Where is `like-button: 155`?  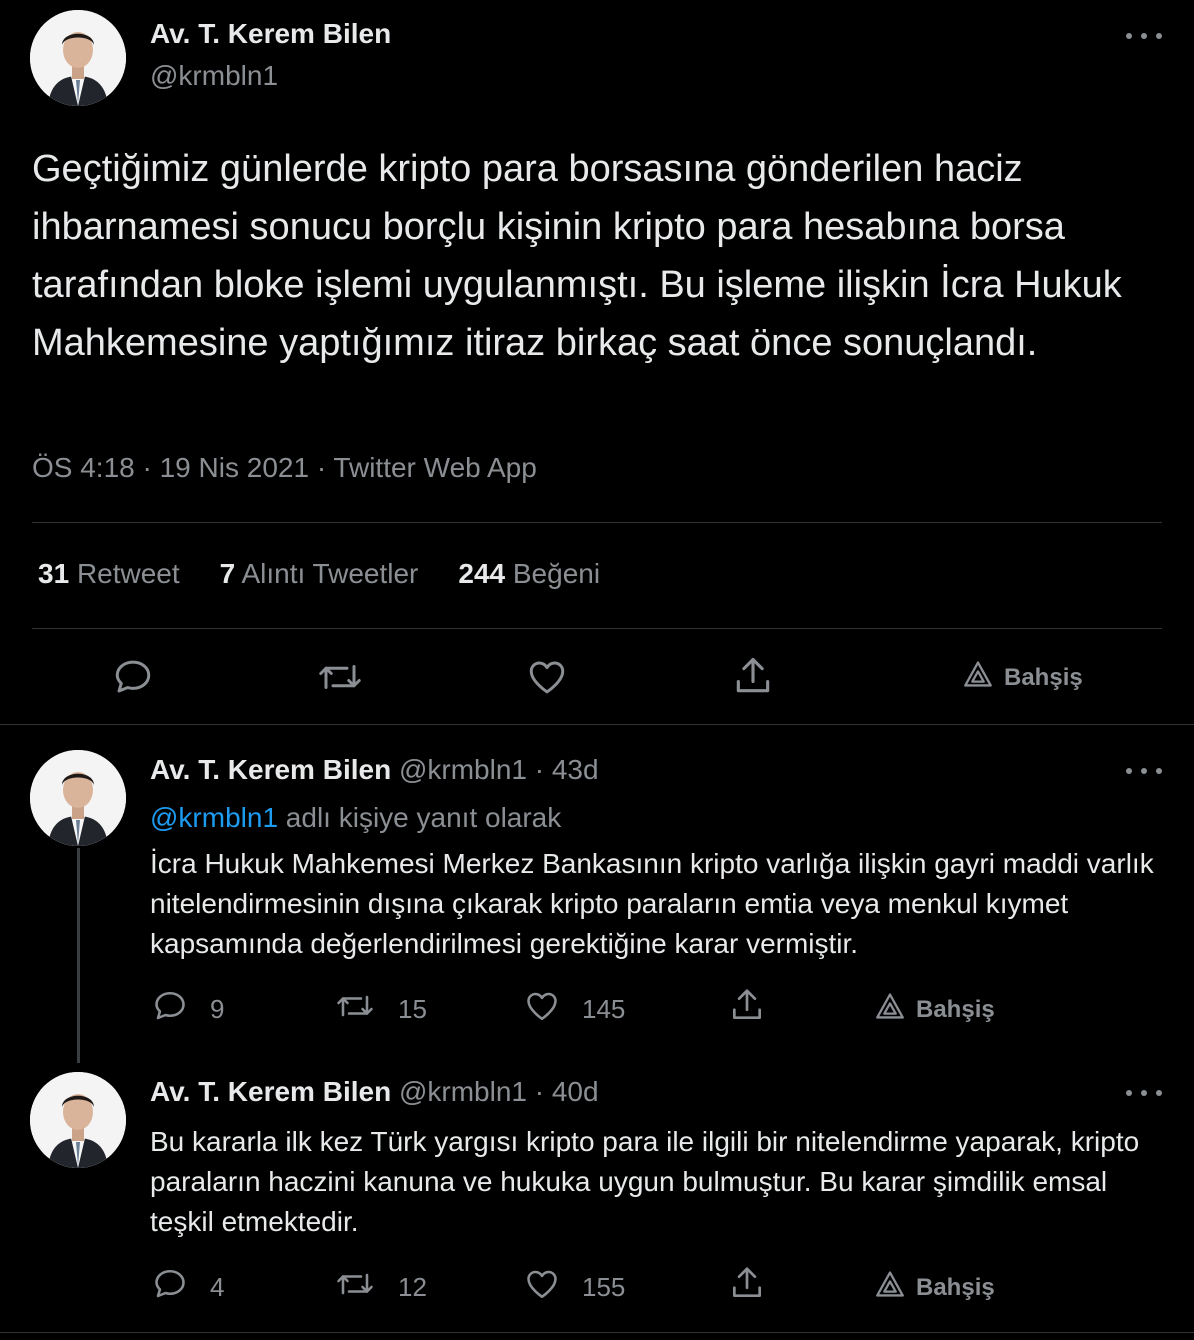
like-button: 155 is located at coordinates (574, 1287).